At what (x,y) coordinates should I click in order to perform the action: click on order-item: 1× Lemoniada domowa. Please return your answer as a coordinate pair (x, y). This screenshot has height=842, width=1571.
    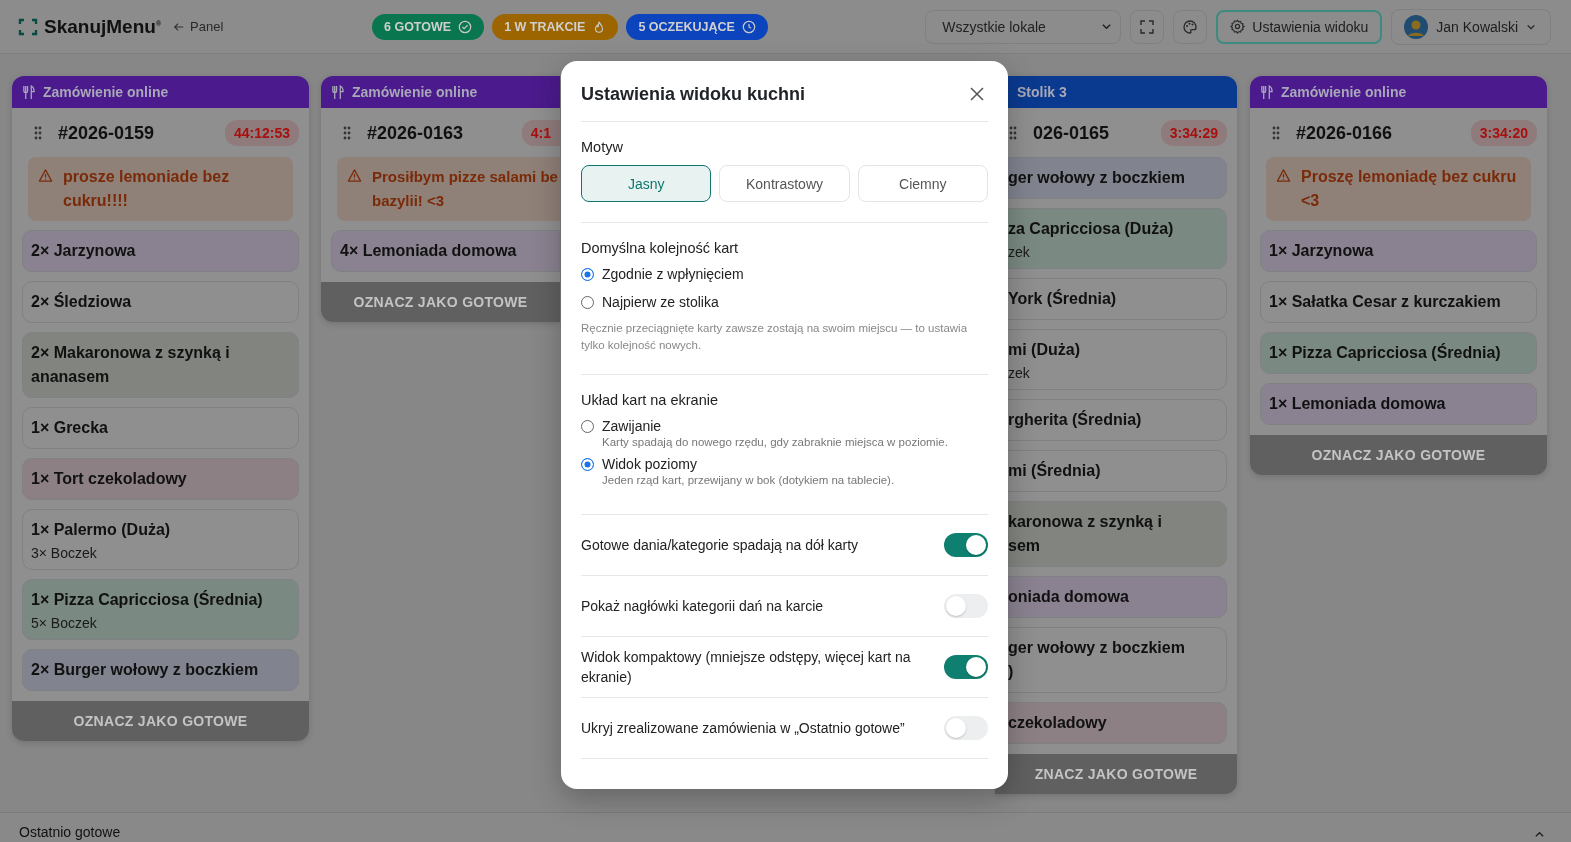
    Looking at the image, I should click on (1398, 404).